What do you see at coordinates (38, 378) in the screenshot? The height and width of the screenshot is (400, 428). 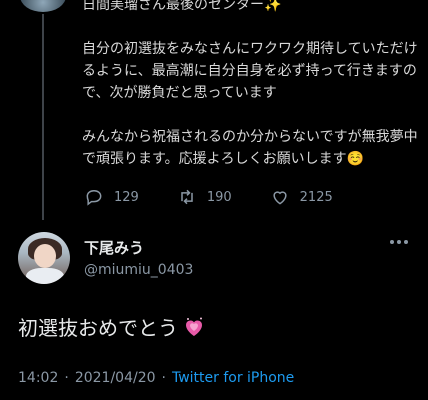 I see `tweet-time: 14:02` at bounding box center [38, 378].